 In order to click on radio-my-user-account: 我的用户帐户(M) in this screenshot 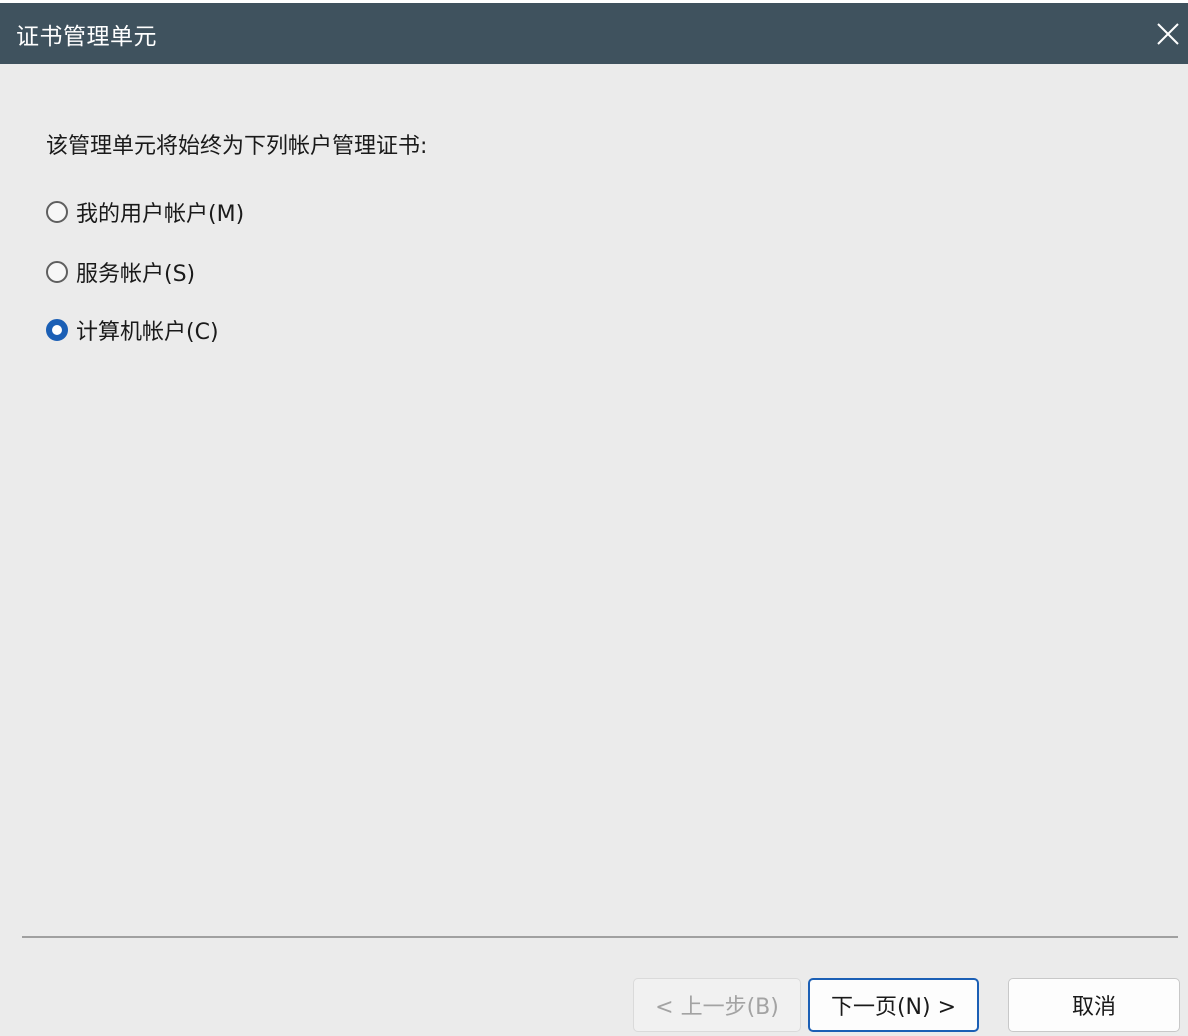, I will do `click(145, 212)`.